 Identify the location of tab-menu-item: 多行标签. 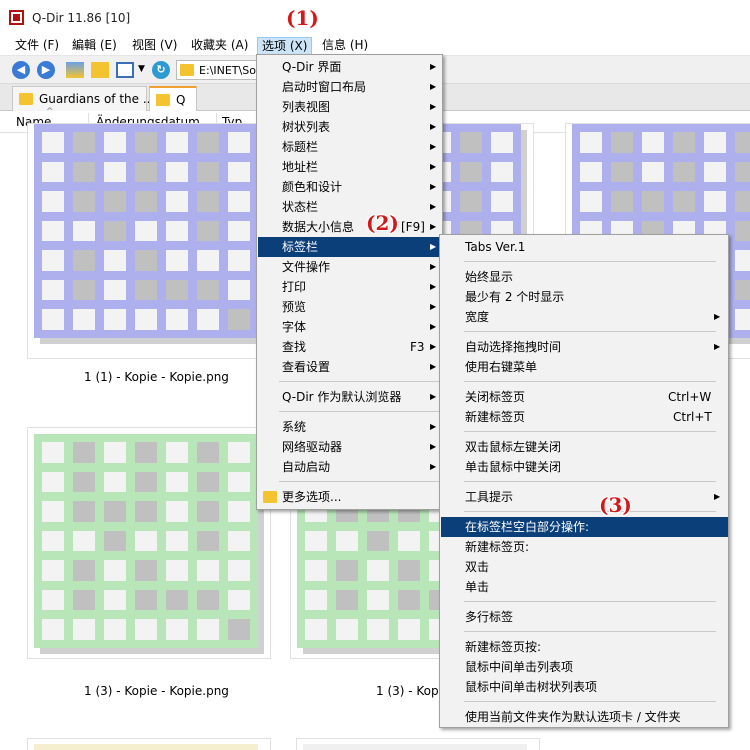
(584, 617).